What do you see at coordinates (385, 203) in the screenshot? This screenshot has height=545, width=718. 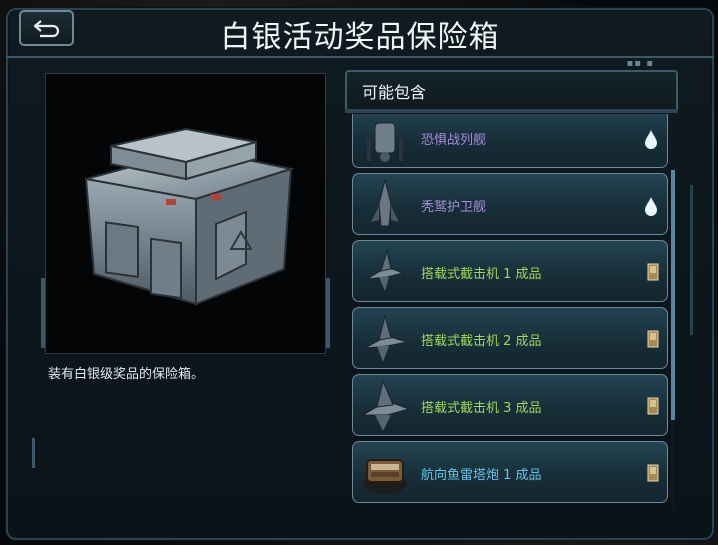 I see `frigate-icon` at bounding box center [385, 203].